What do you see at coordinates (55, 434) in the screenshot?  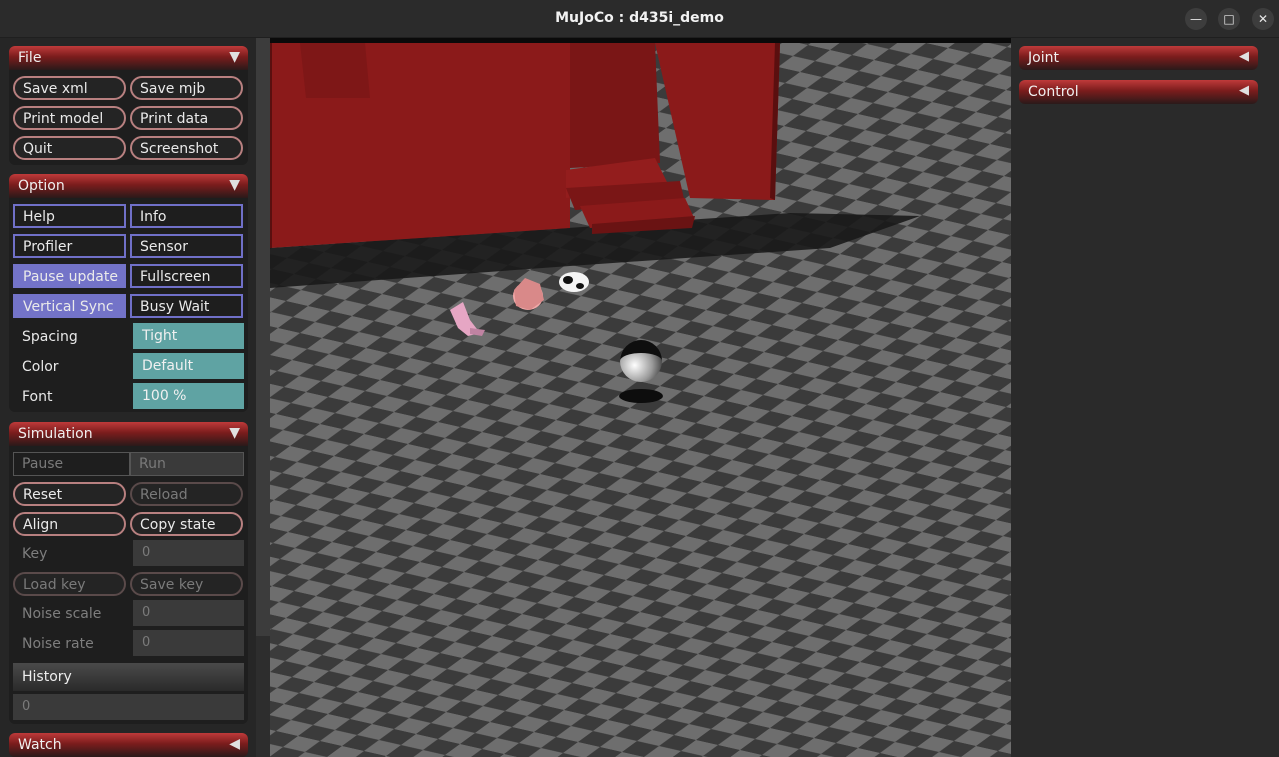 I see `simulation-header-label: Simulation` at bounding box center [55, 434].